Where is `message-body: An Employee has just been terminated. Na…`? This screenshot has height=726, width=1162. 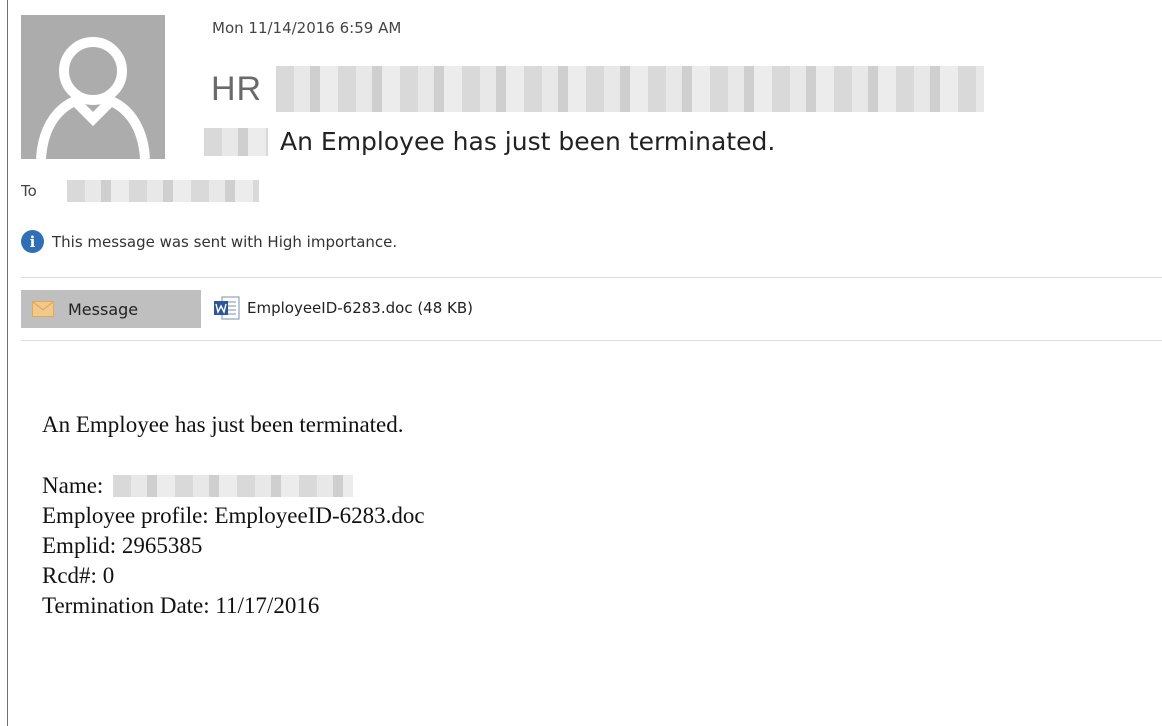 message-body: An Employee has just been terminated. Na… is located at coordinates (233, 515).